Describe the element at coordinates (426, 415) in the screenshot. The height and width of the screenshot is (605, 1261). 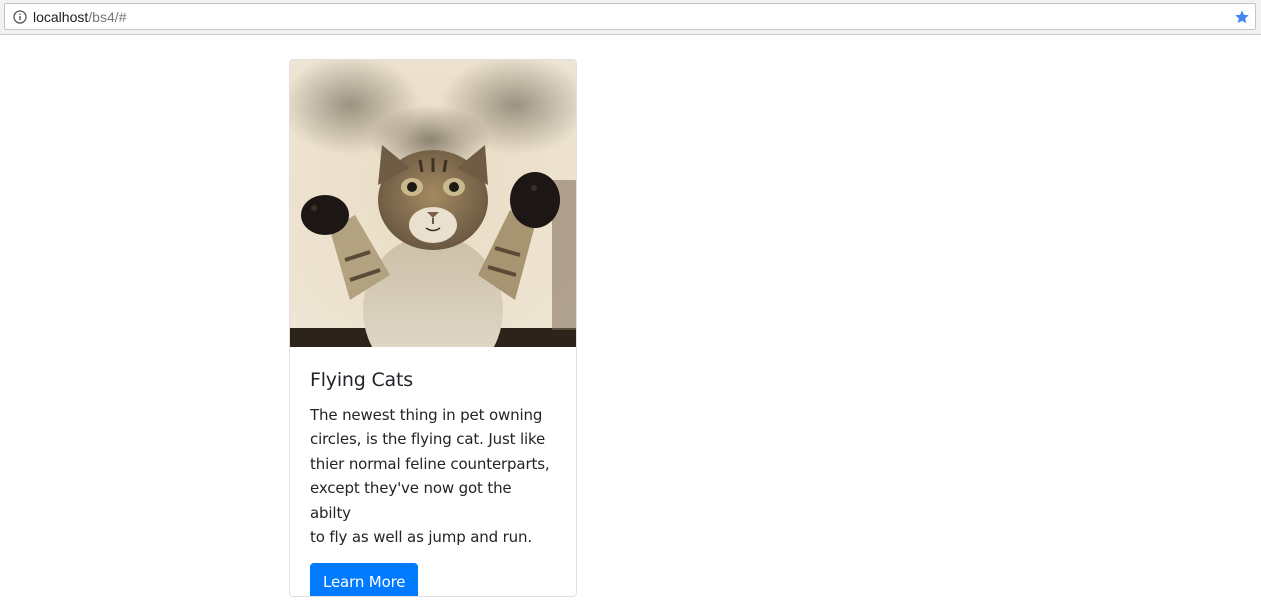
I see `card-text-line: The newest thing in pet owning` at that location.